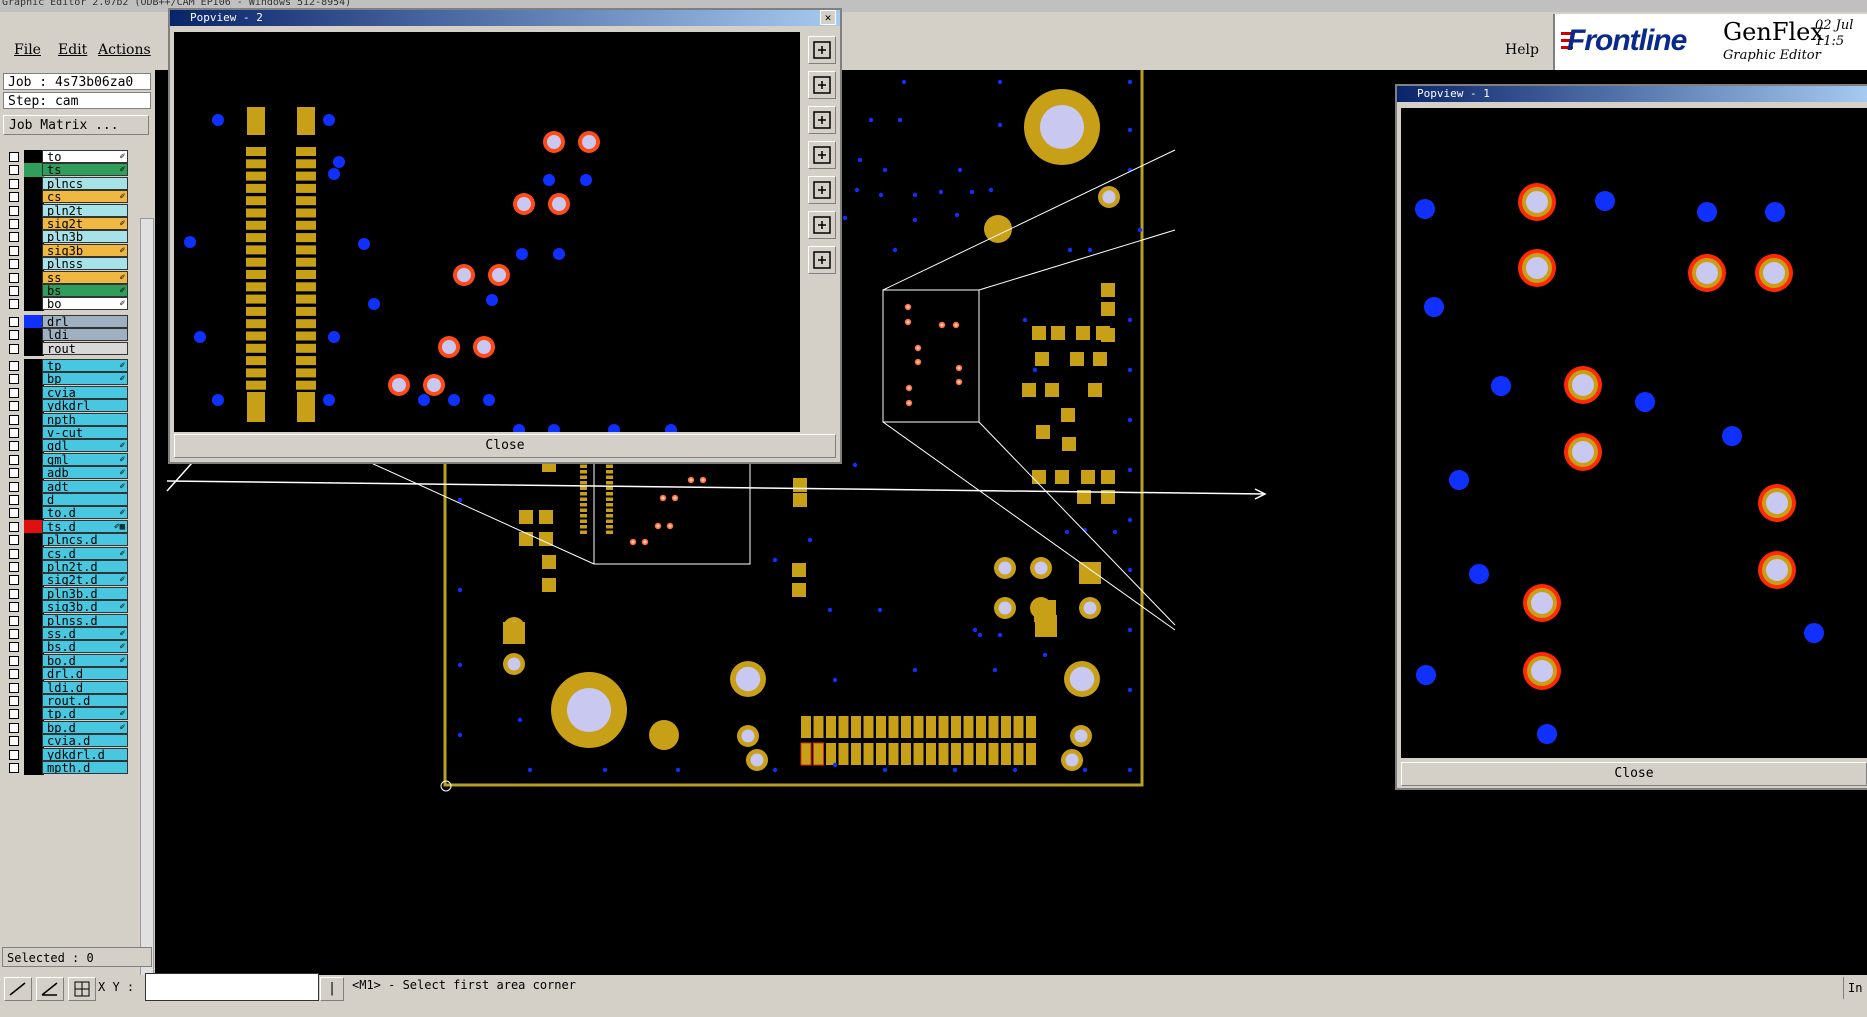 The image size is (1867, 1017). Describe the element at coordinates (67, 567) in the screenshot. I see `layer-row: pln2t.d` at that location.